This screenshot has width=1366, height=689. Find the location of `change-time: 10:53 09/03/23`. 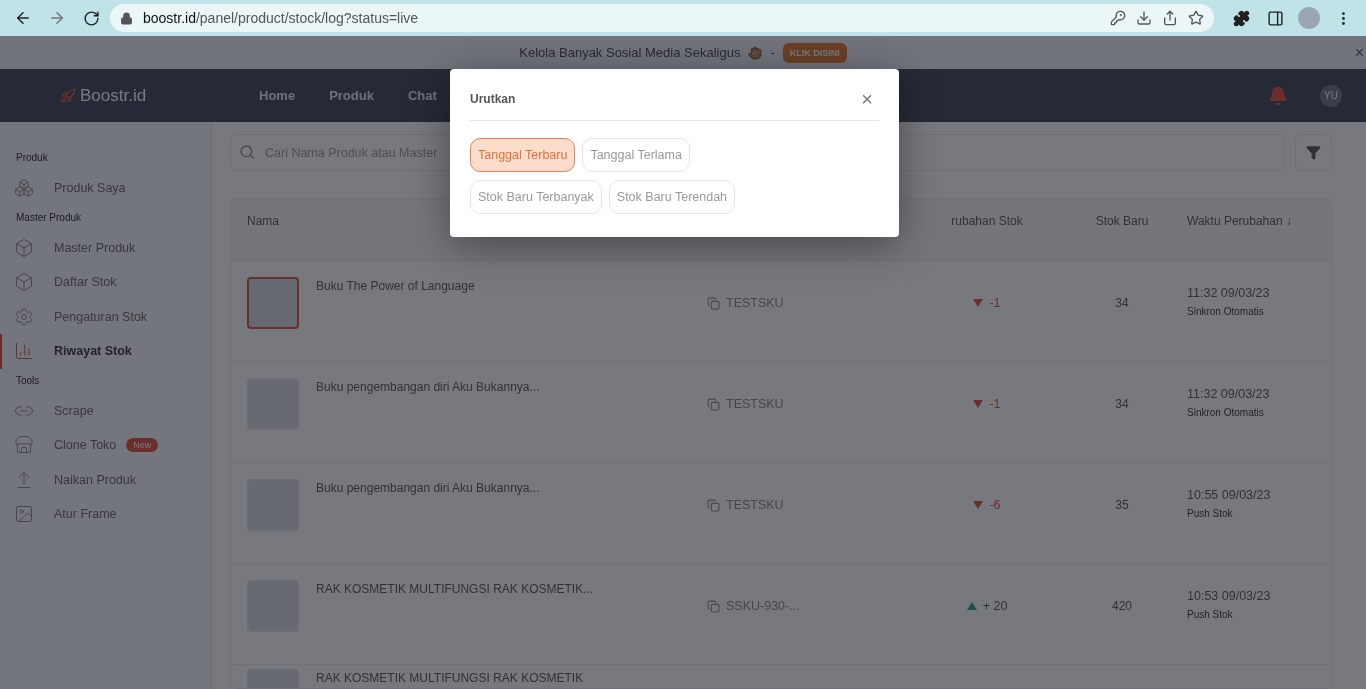

change-time: 10:53 09/03/23 is located at coordinates (1229, 596).